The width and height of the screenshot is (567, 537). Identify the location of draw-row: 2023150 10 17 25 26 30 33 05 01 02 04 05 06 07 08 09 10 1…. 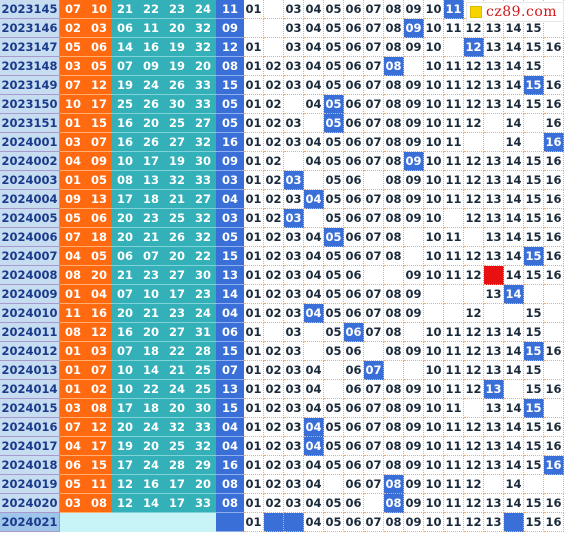
(283, 104).